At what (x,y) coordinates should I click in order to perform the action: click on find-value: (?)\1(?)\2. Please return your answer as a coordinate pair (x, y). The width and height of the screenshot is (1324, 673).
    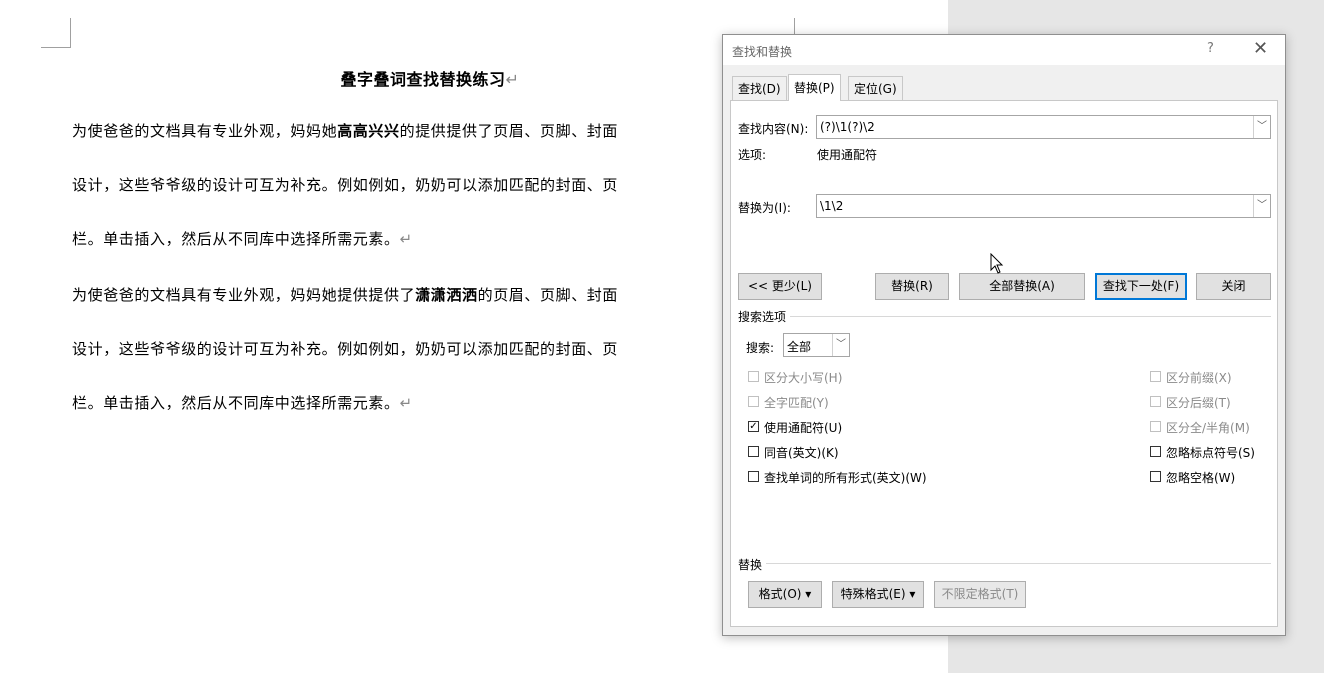
    Looking at the image, I should click on (847, 127).